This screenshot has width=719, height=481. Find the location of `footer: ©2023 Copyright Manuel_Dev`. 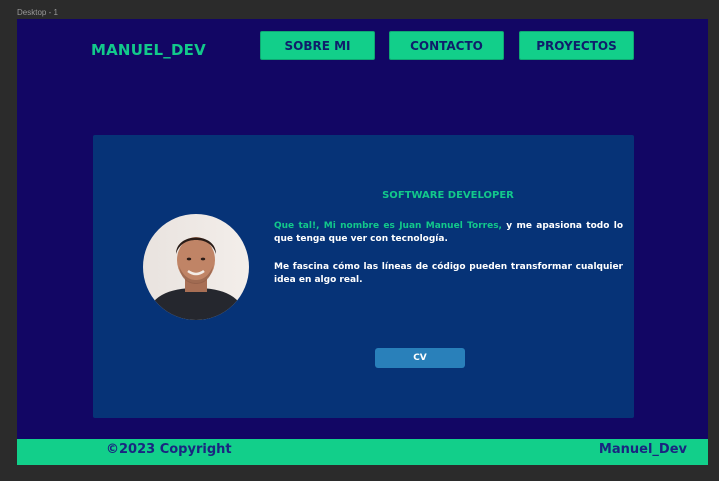

footer: ©2023 Copyright Manuel_Dev is located at coordinates (362, 452).